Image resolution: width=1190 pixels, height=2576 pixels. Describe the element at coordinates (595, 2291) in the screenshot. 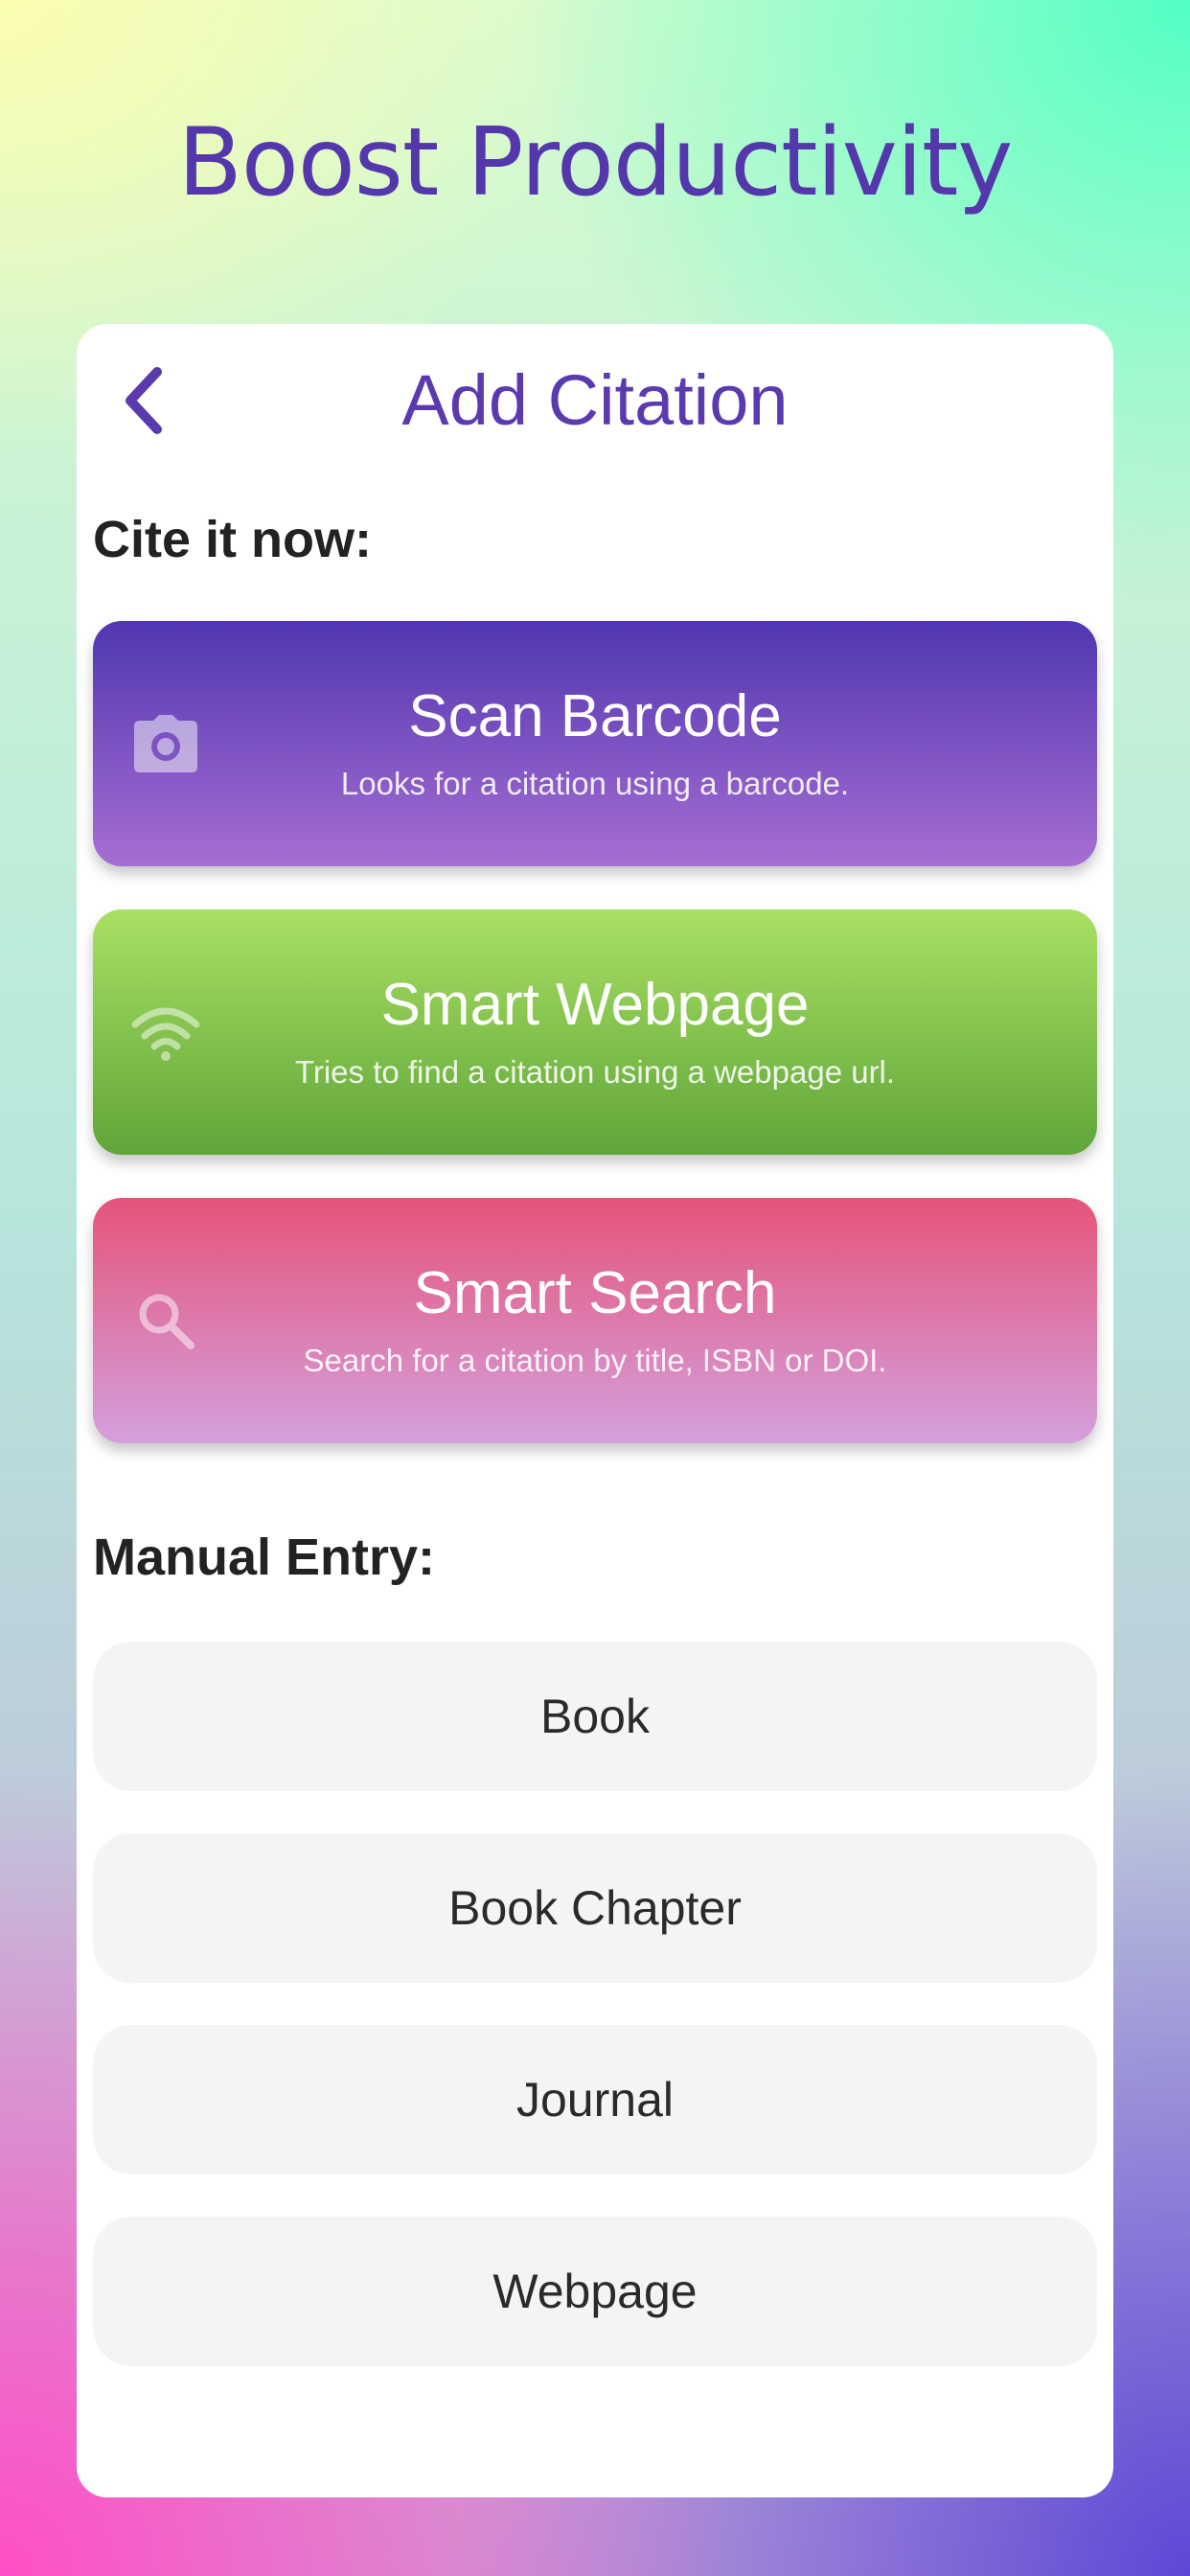

I see `manual-item-webpage: Webpage` at that location.